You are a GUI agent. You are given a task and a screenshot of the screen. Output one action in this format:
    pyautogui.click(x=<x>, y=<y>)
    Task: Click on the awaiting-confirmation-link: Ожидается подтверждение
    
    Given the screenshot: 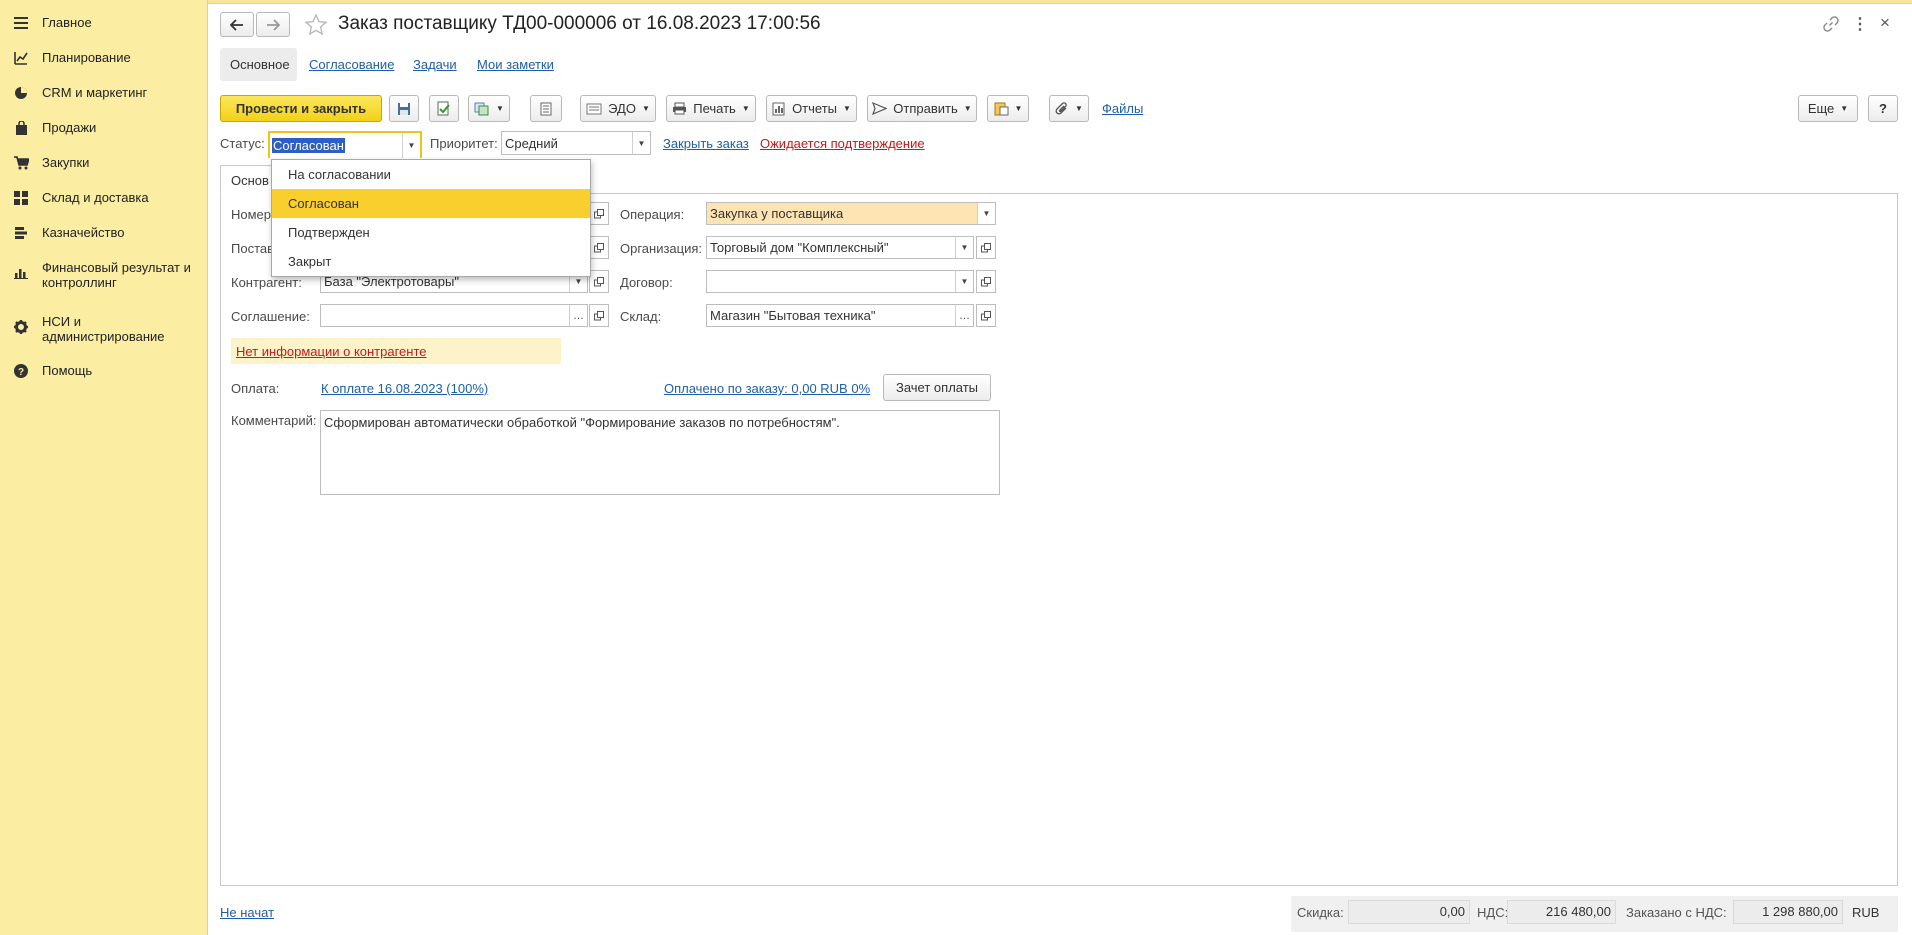 What is the action you would take?
    pyautogui.click(x=842, y=143)
    